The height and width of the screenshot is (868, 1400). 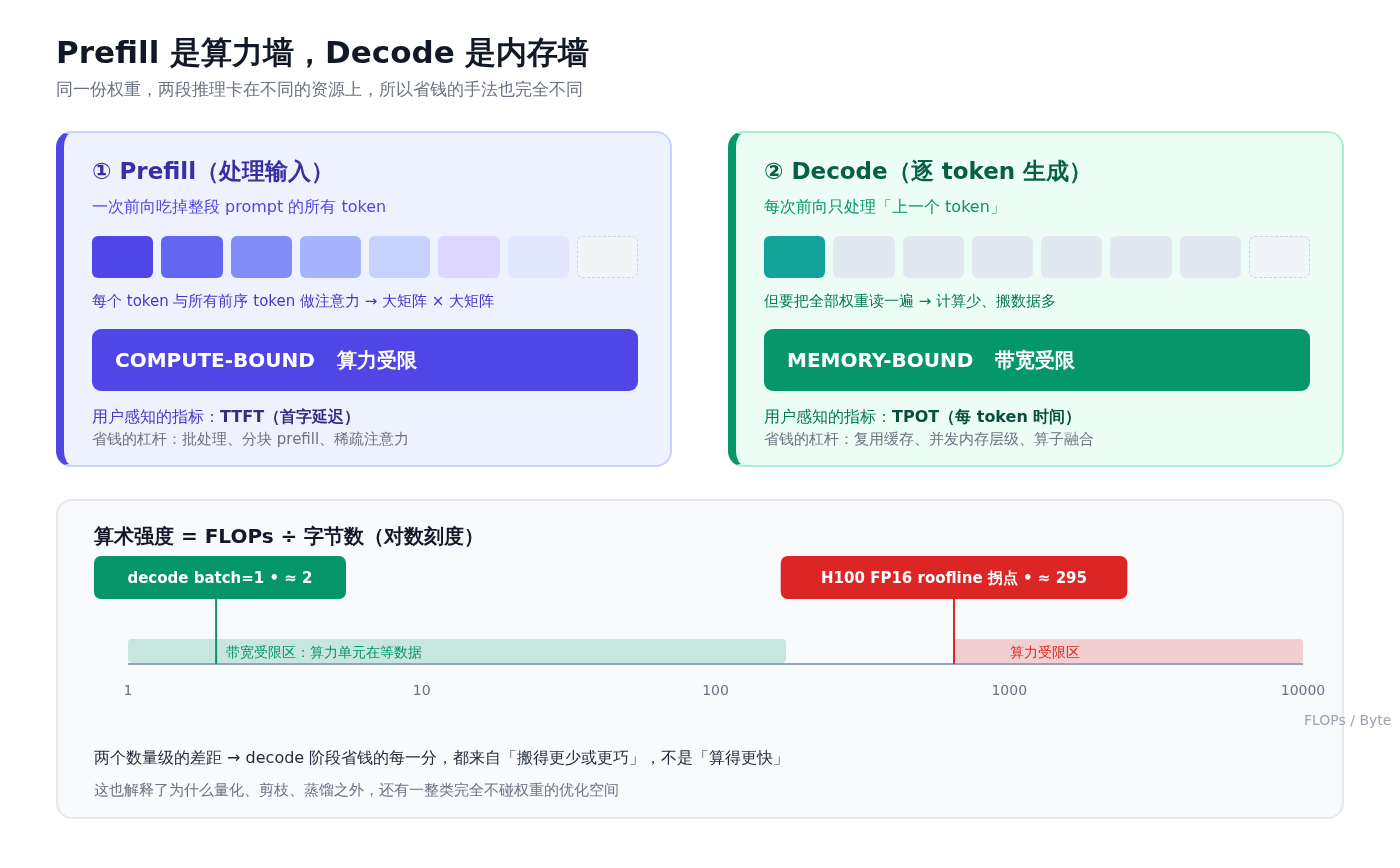 What do you see at coordinates (1348, 720) in the screenshot?
I see `axis-label: FLOPs / Byte` at bounding box center [1348, 720].